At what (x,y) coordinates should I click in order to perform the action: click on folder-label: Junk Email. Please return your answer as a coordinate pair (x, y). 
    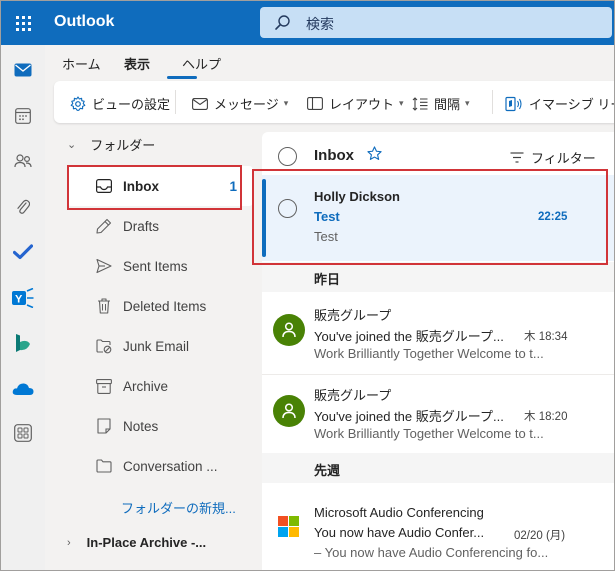
    Looking at the image, I should click on (156, 346).